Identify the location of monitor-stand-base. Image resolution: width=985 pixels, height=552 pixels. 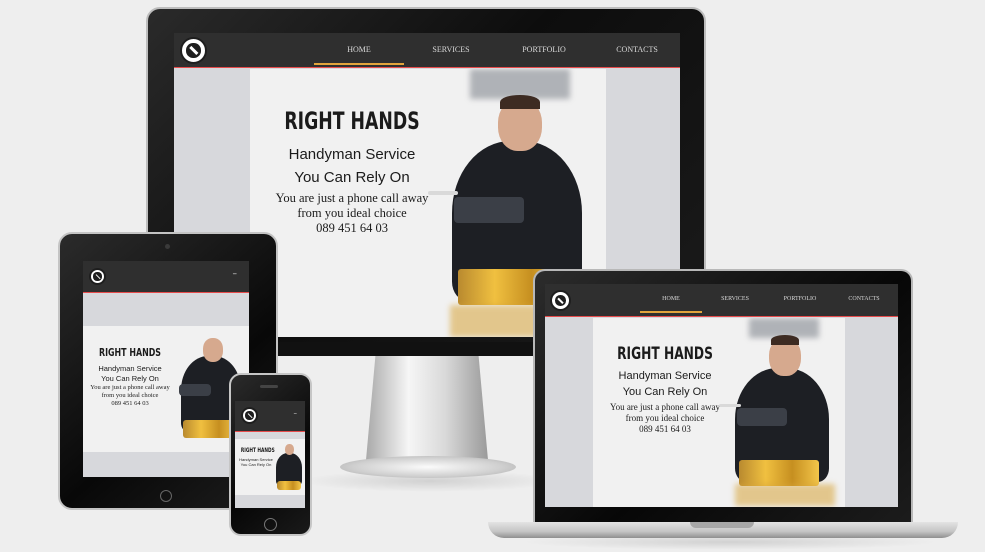
(428, 467).